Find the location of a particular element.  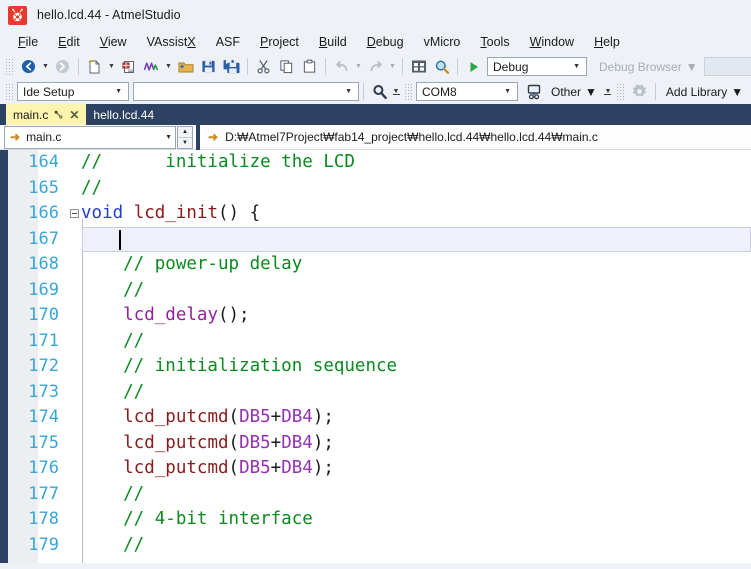

menu-project: Project is located at coordinates (279, 42).